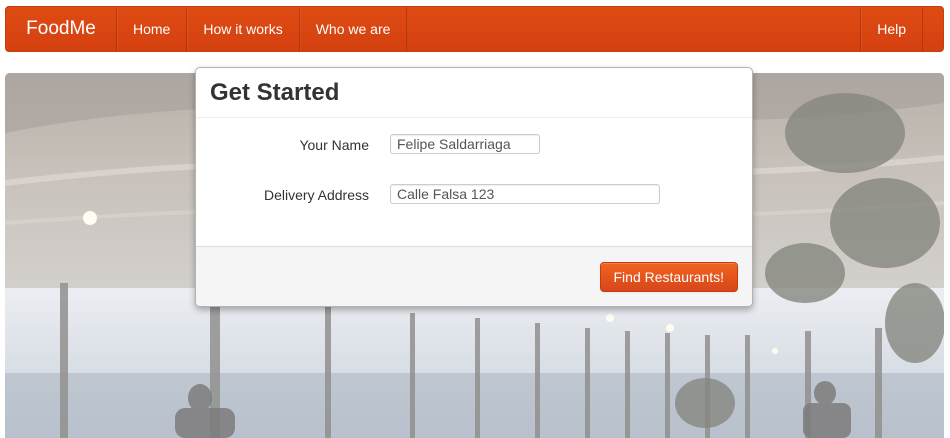  I want to click on address-form-row: Delivery Address, so click(474, 195).